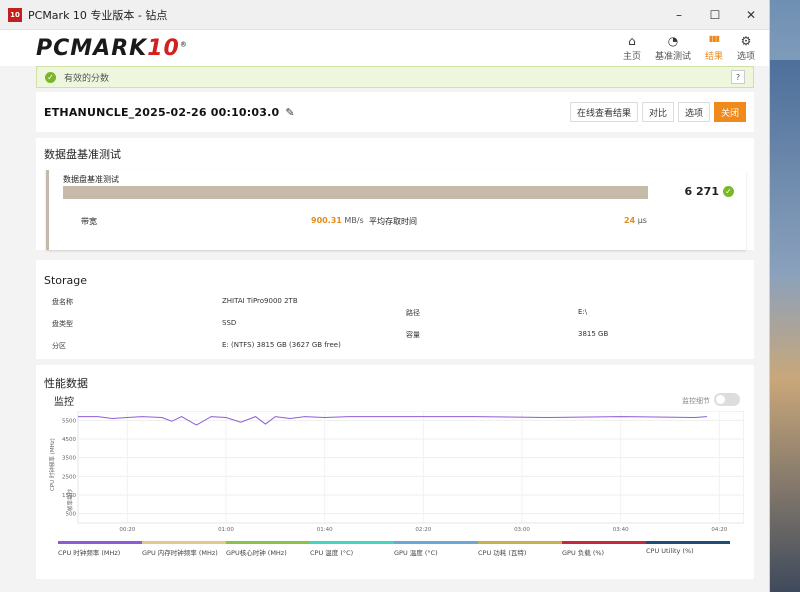 The image size is (800, 592). I want to click on maximize-button: ☐, so click(715, 15).